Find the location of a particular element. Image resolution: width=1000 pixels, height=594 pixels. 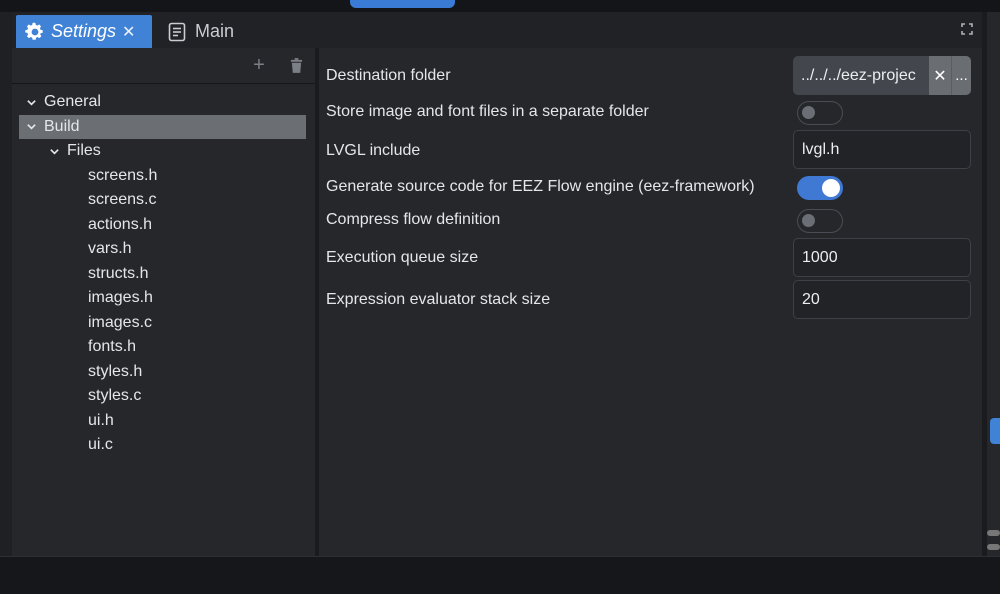

close-icon: ✕ is located at coordinates (128, 32).